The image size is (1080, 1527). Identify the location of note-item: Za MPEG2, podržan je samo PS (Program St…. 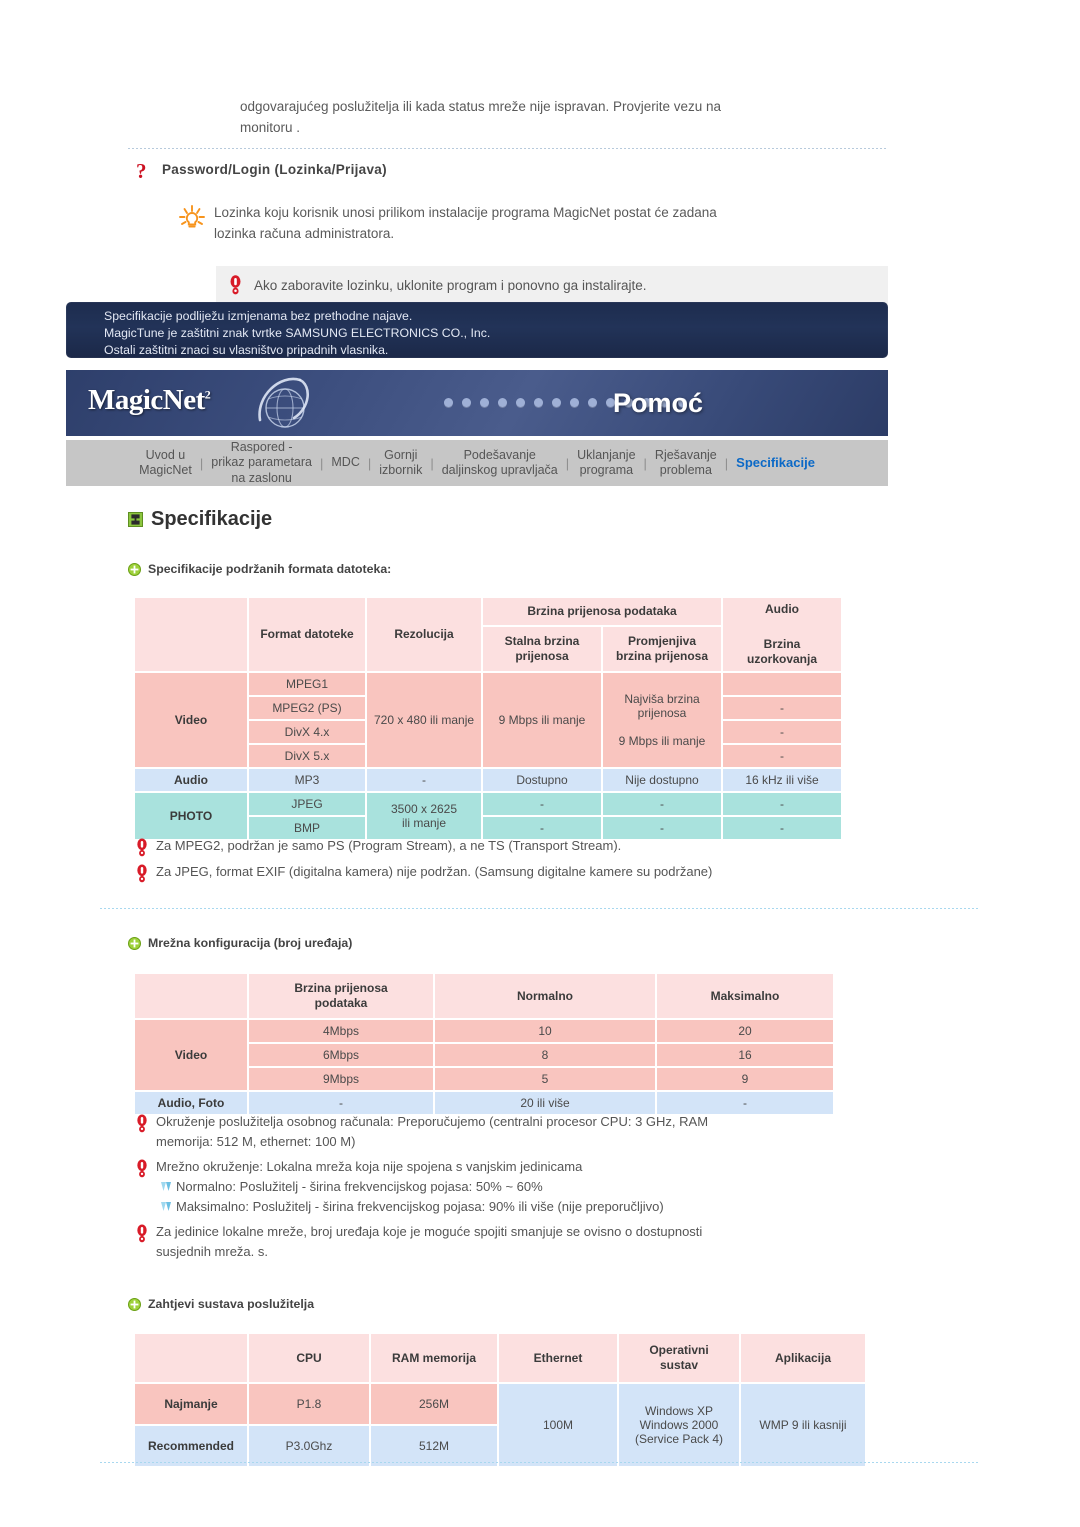
(498, 846).